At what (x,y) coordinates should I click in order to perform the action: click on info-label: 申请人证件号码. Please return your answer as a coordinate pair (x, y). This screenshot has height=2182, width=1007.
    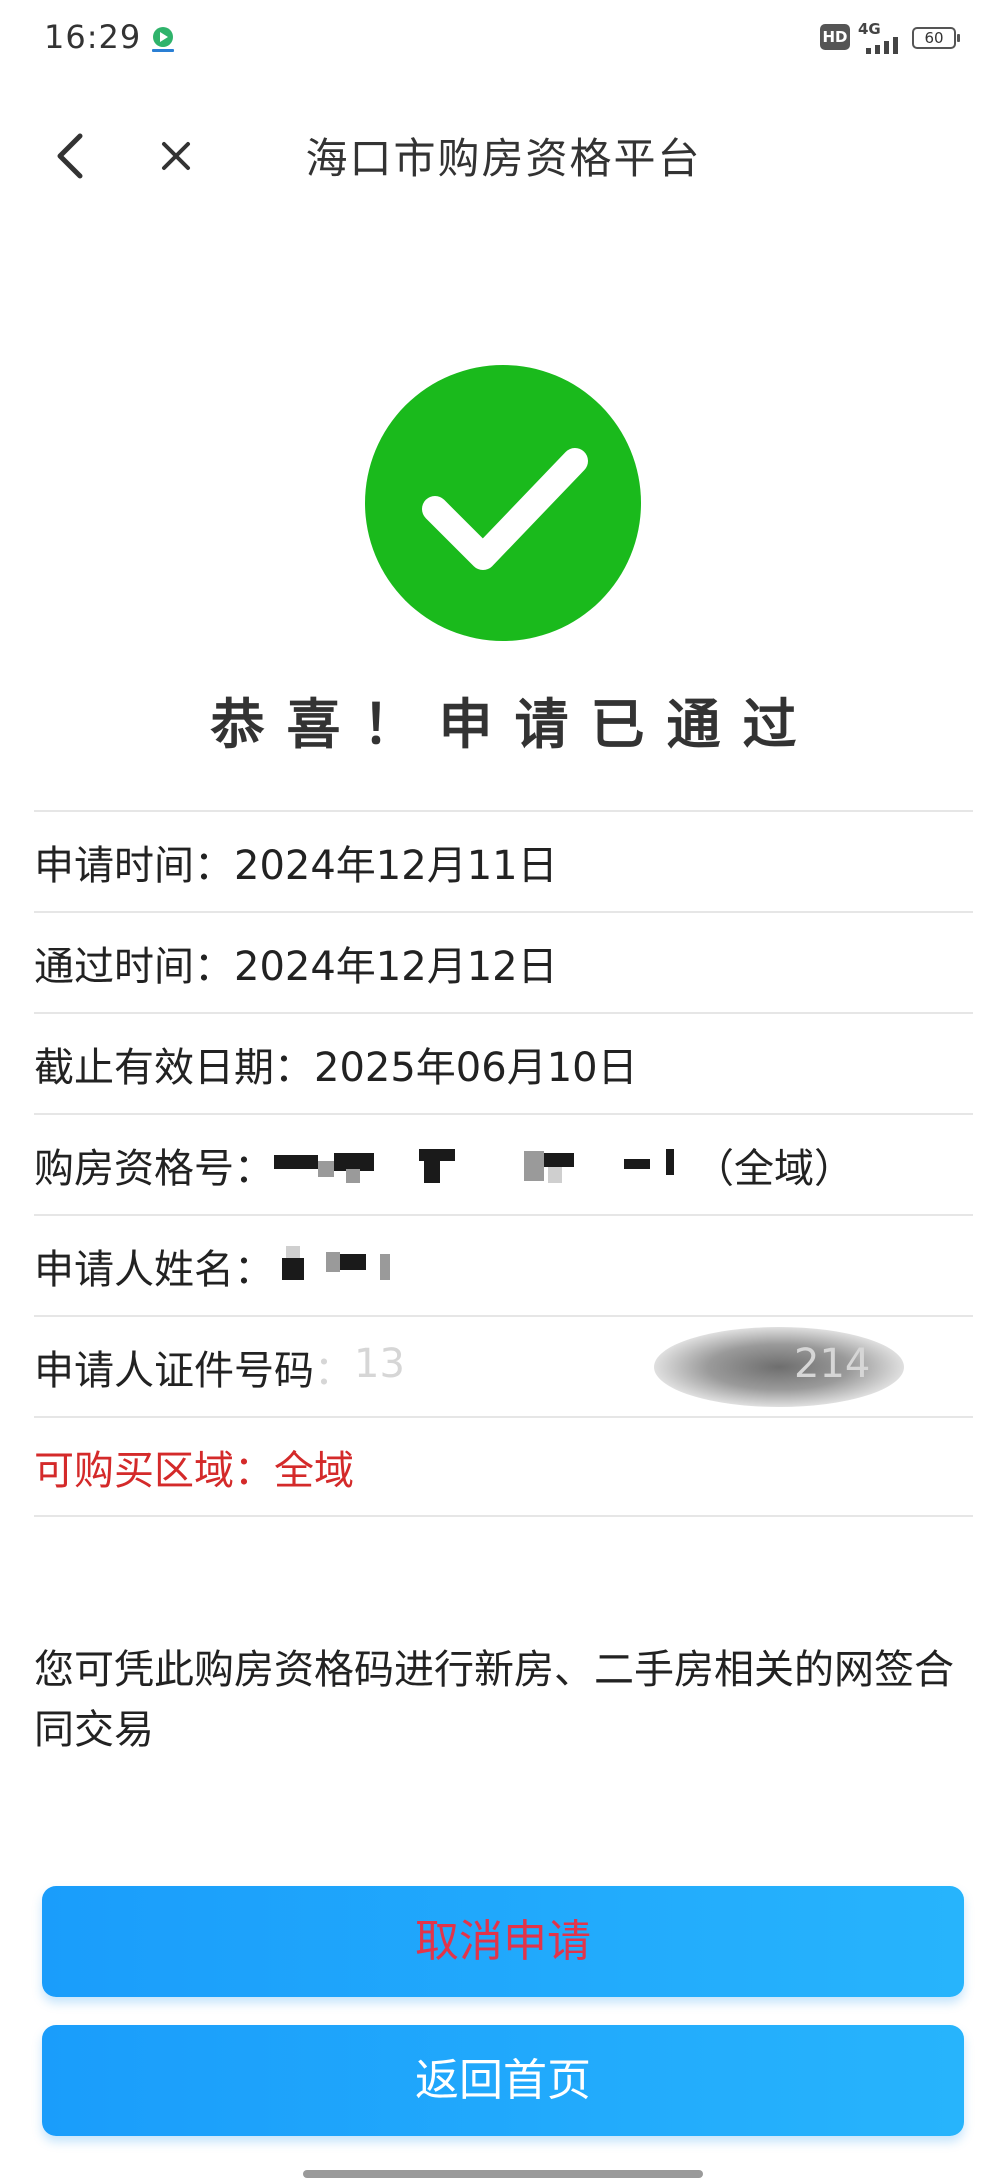
    Looking at the image, I should click on (174, 1370).